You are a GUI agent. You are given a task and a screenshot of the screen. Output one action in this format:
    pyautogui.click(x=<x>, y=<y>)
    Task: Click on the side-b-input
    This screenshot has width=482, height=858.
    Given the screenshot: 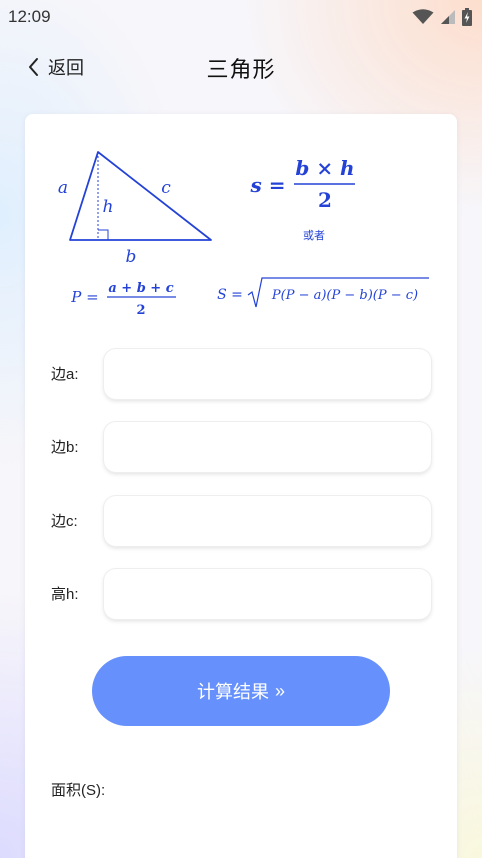 What is the action you would take?
    pyautogui.click(x=267, y=447)
    